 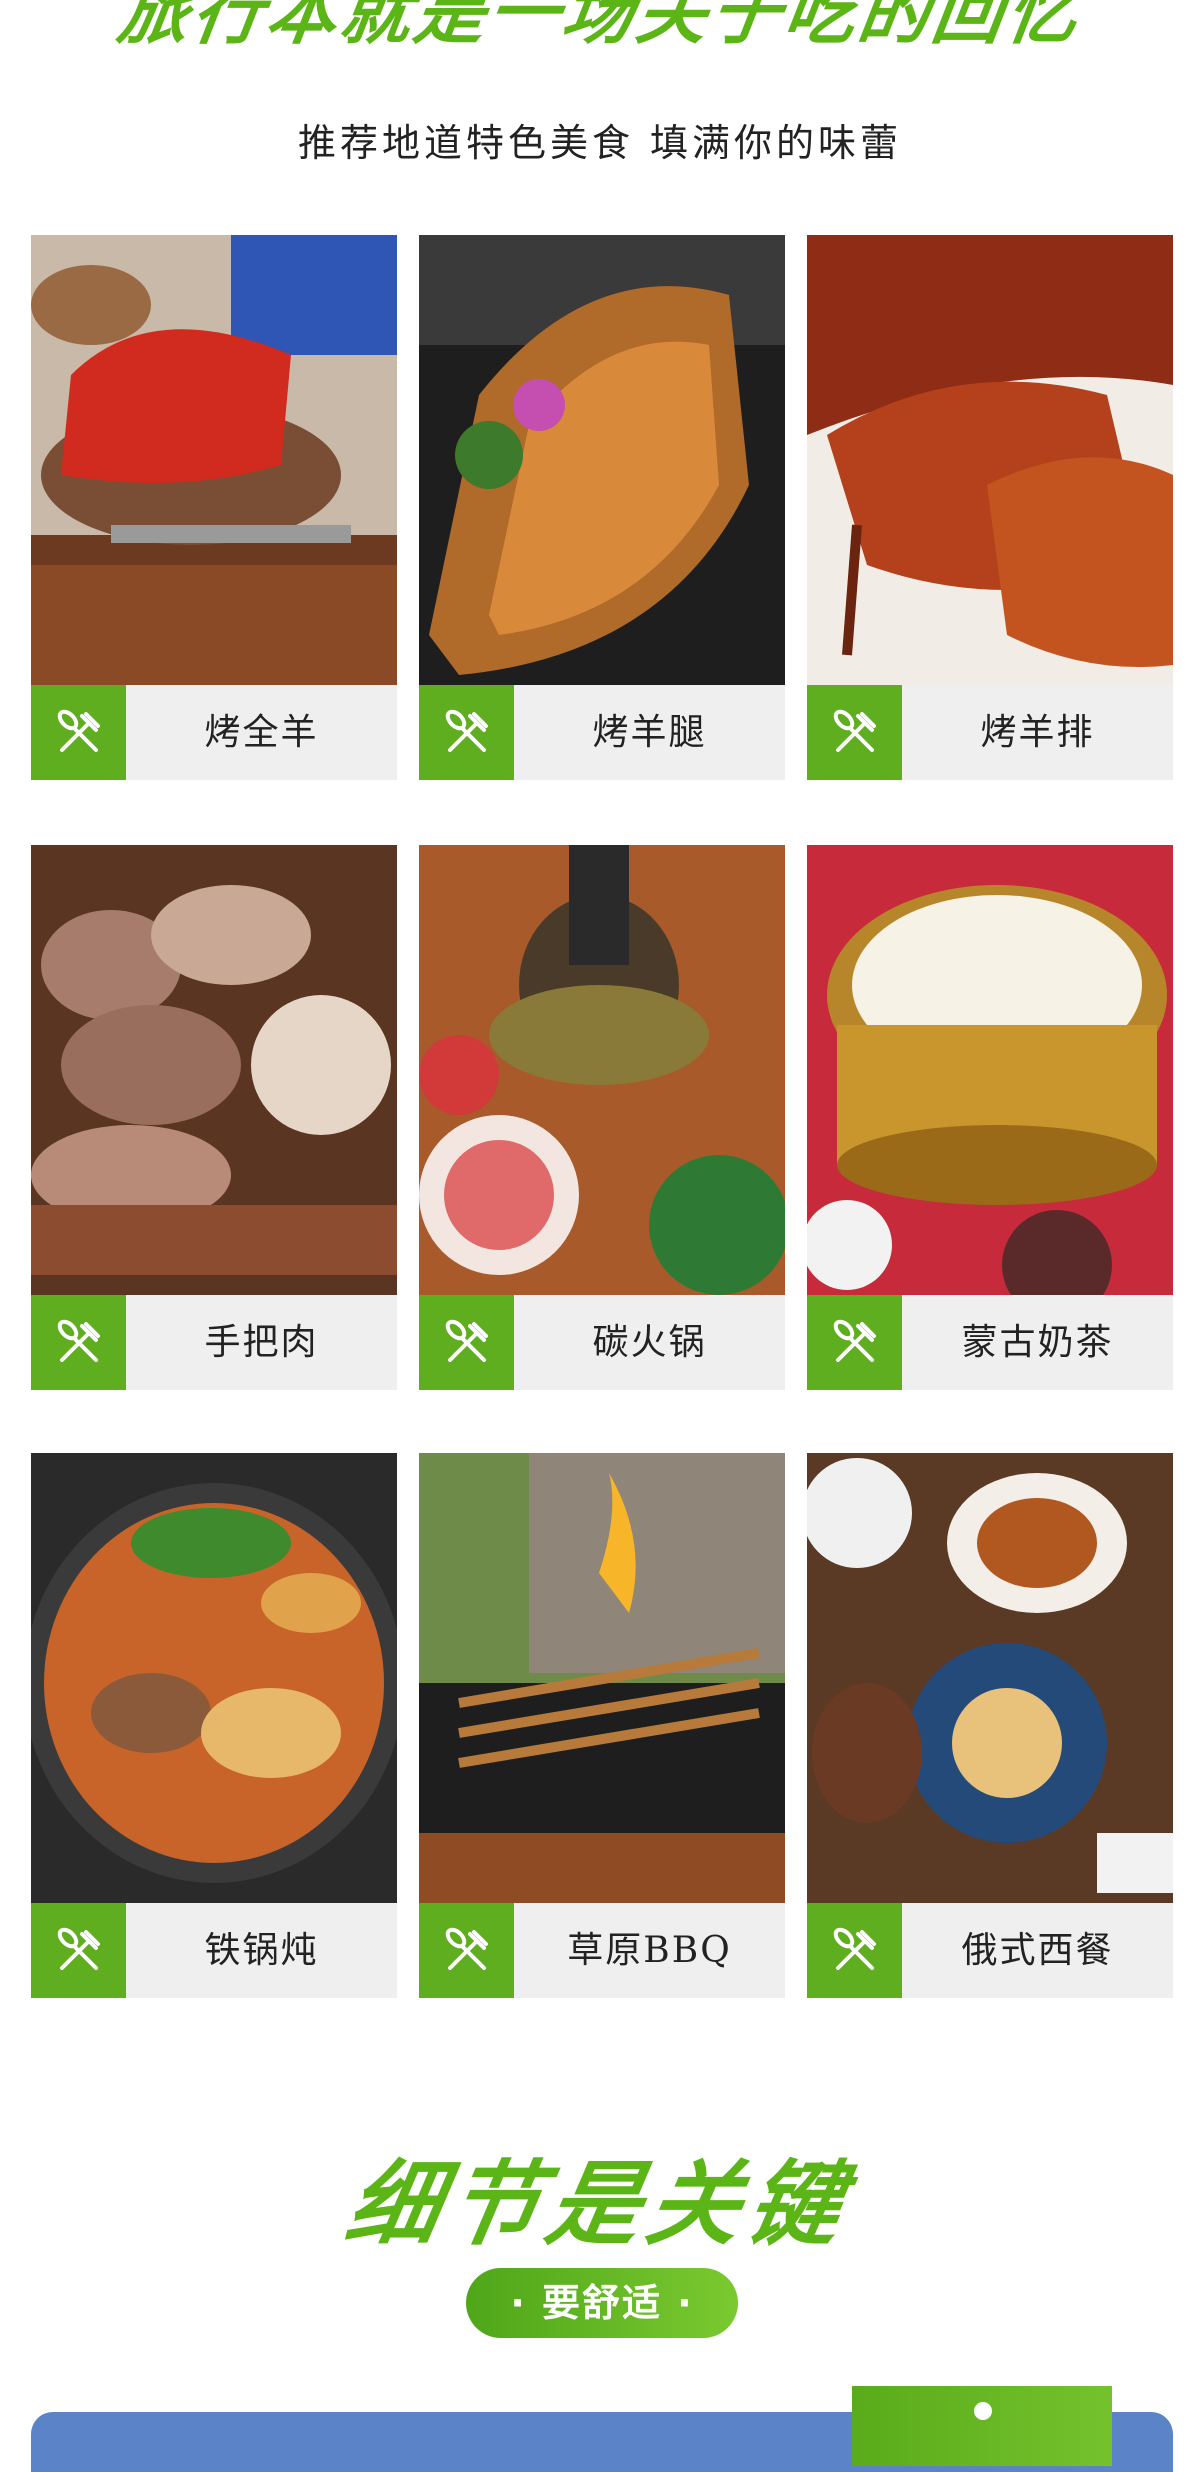 I want to click on food-label-bar: 烤羊排, so click(x=990, y=732).